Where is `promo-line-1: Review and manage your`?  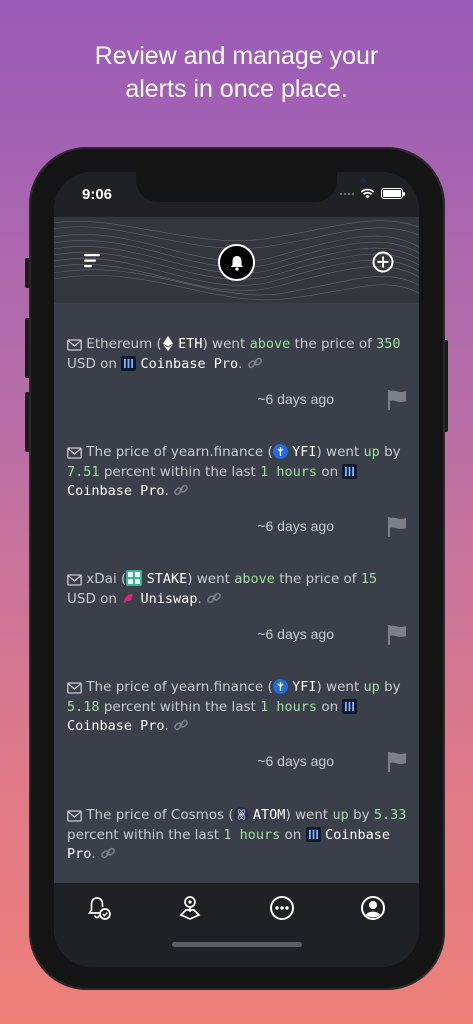 promo-line-1: Review and manage your is located at coordinates (236, 56).